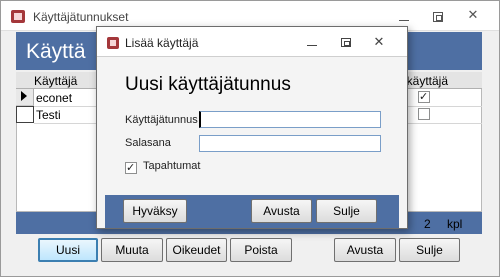  I want to click on column-header-admin: ikäyttäjä, so click(426, 81).